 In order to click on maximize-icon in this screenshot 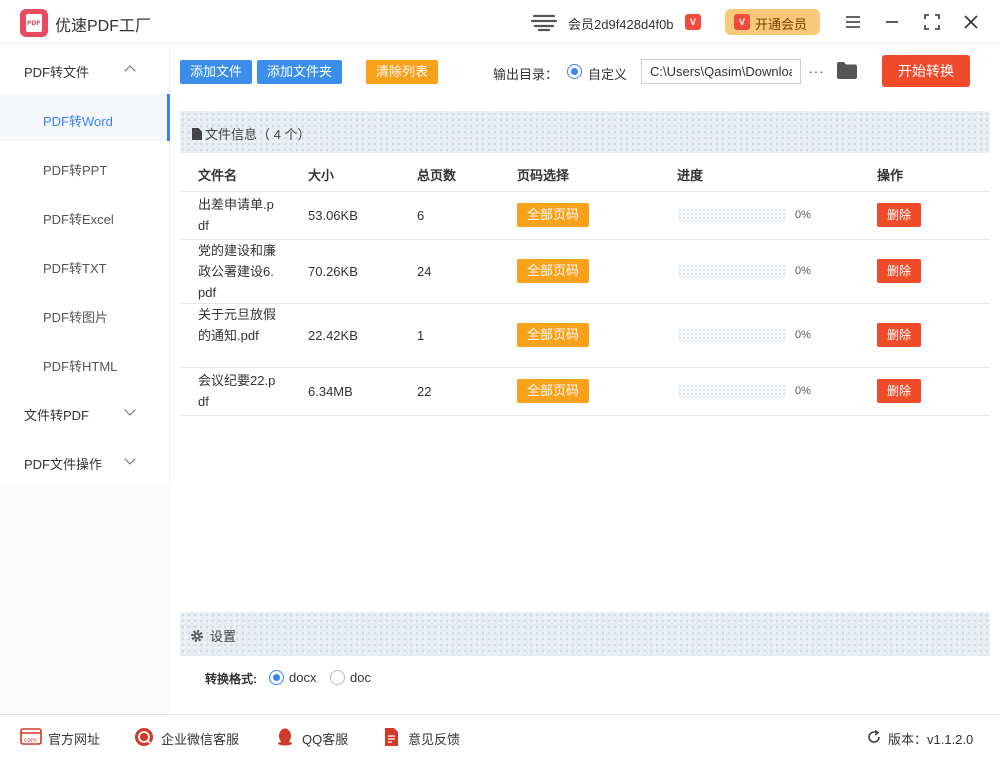, I will do `click(932, 22)`.